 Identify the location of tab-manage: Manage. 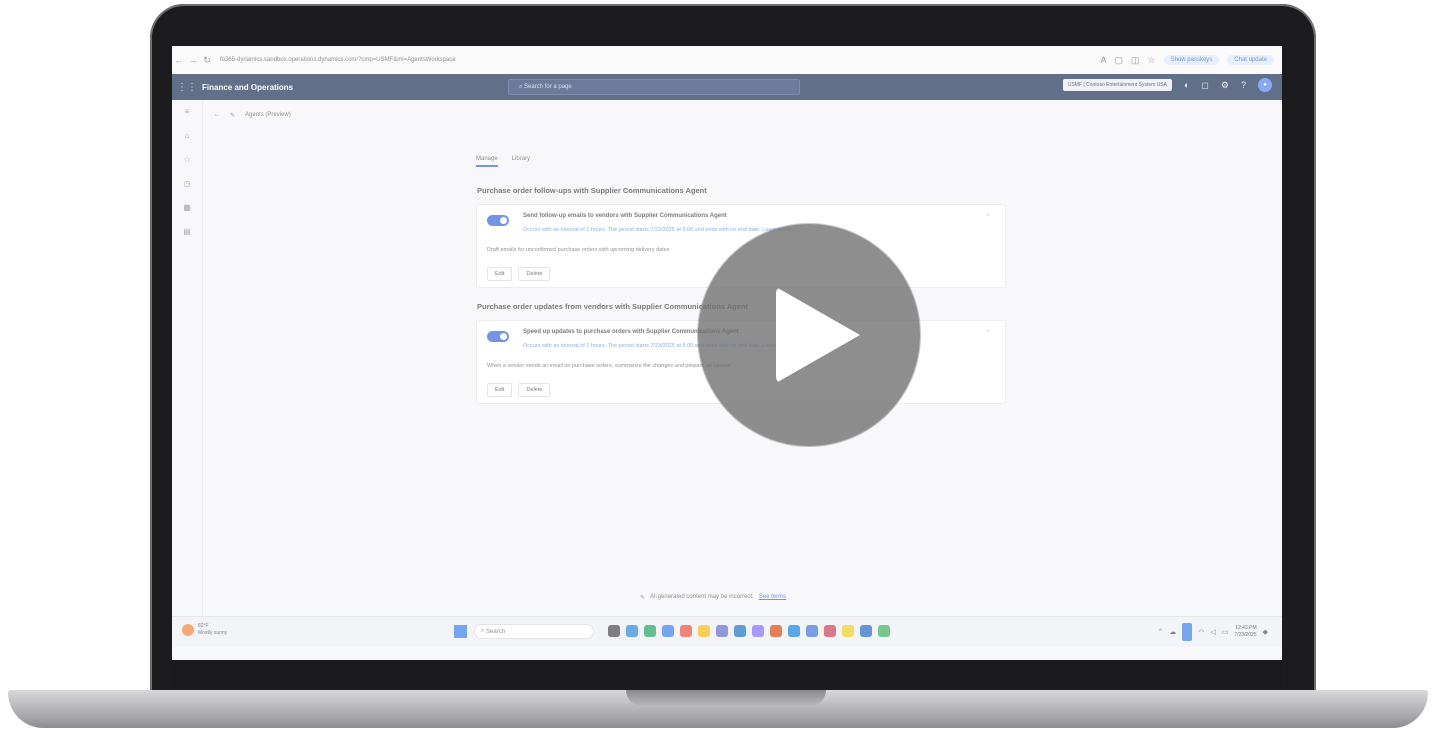
(487, 161).